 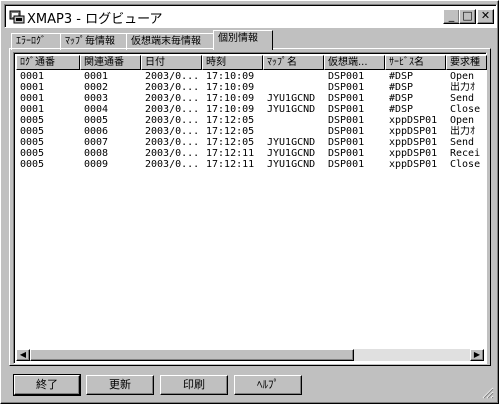 I want to click on column-header-log-number: ﾛｸﾞ通番, so click(x=48, y=62).